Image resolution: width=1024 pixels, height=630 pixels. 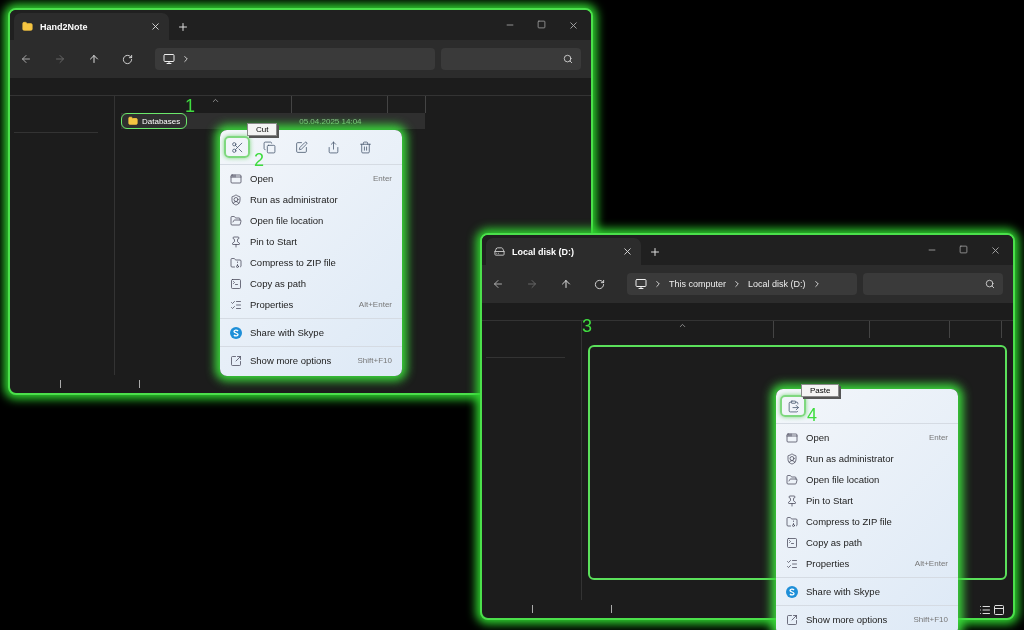 I want to click on window-tab: Hand2Note, so click(x=91, y=26).